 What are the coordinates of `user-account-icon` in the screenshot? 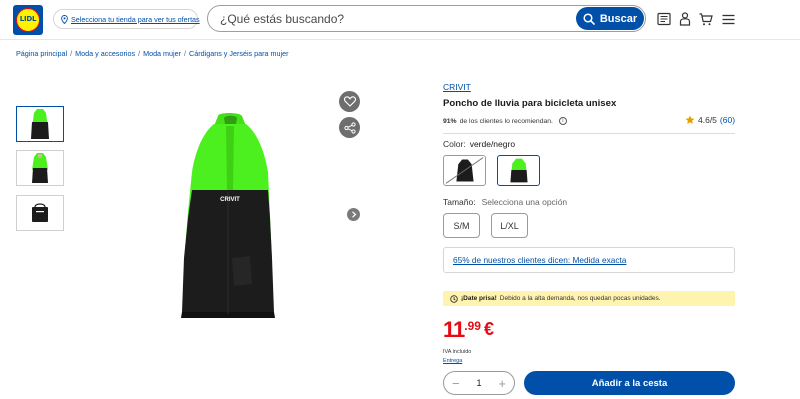 It's located at (685, 19).